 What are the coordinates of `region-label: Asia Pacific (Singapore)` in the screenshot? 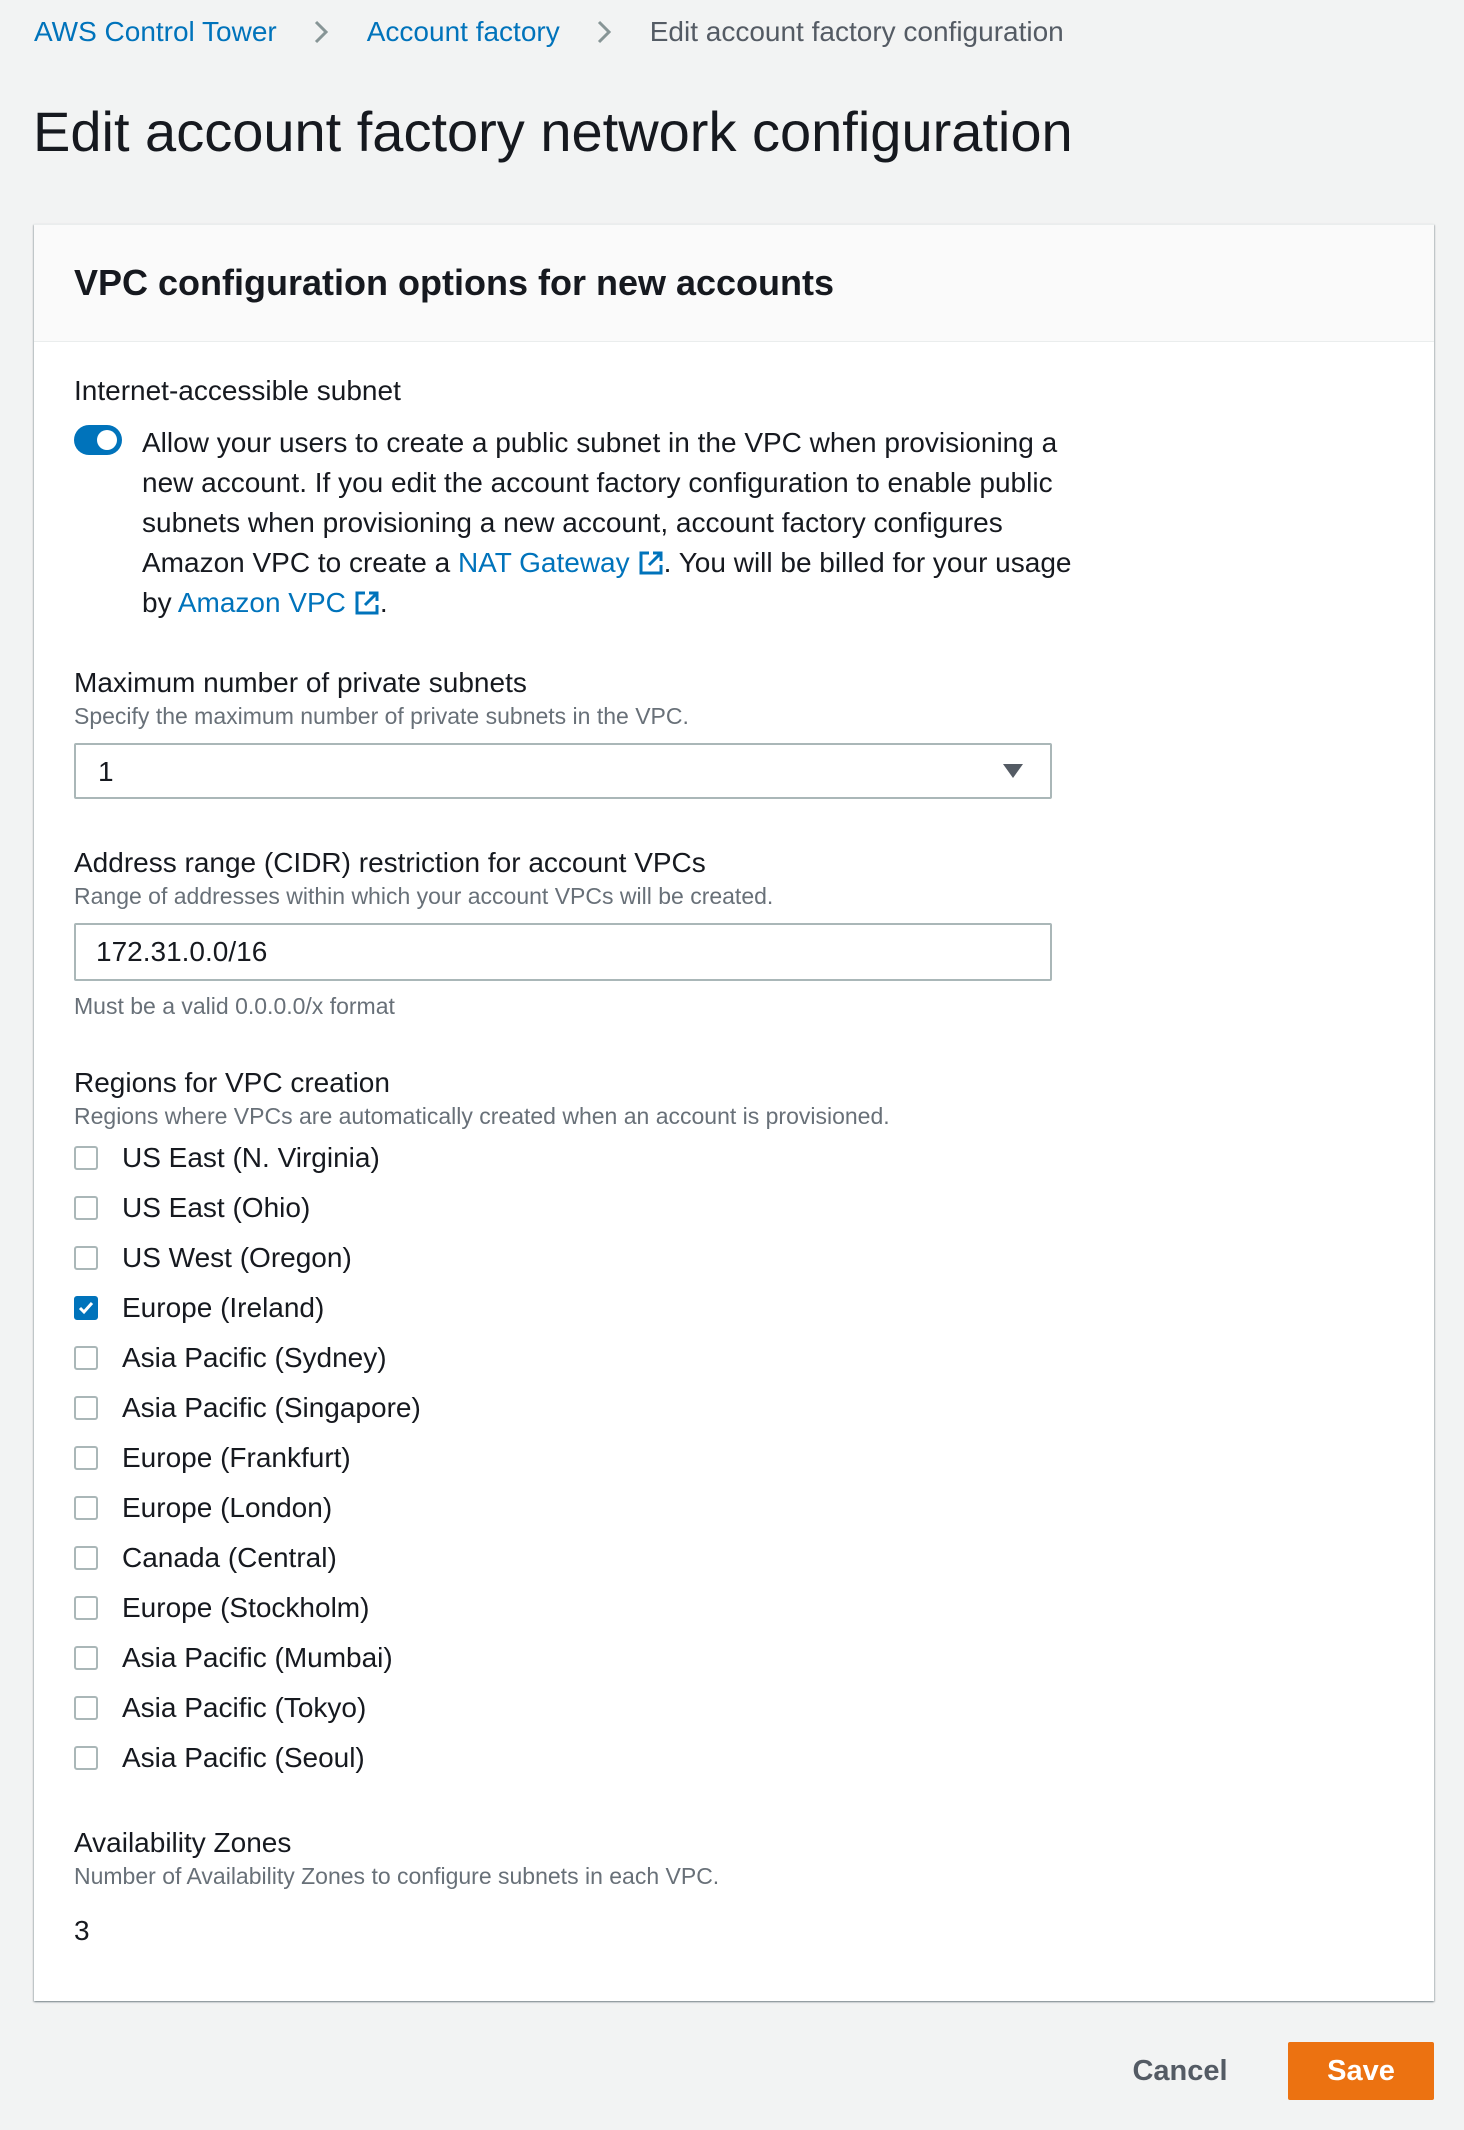 It's located at (271, 1407).